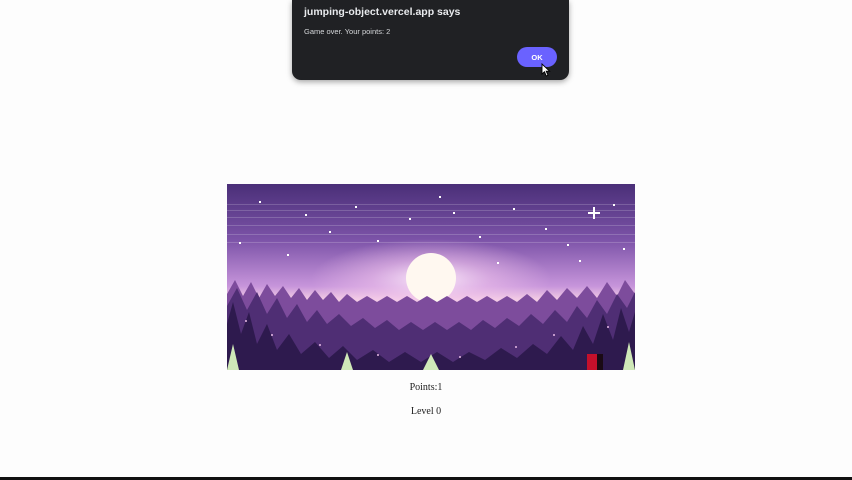 The width and height of the screenshot is (852, 480). I want to click on level-indicator: Level 0, so click(426, 411).